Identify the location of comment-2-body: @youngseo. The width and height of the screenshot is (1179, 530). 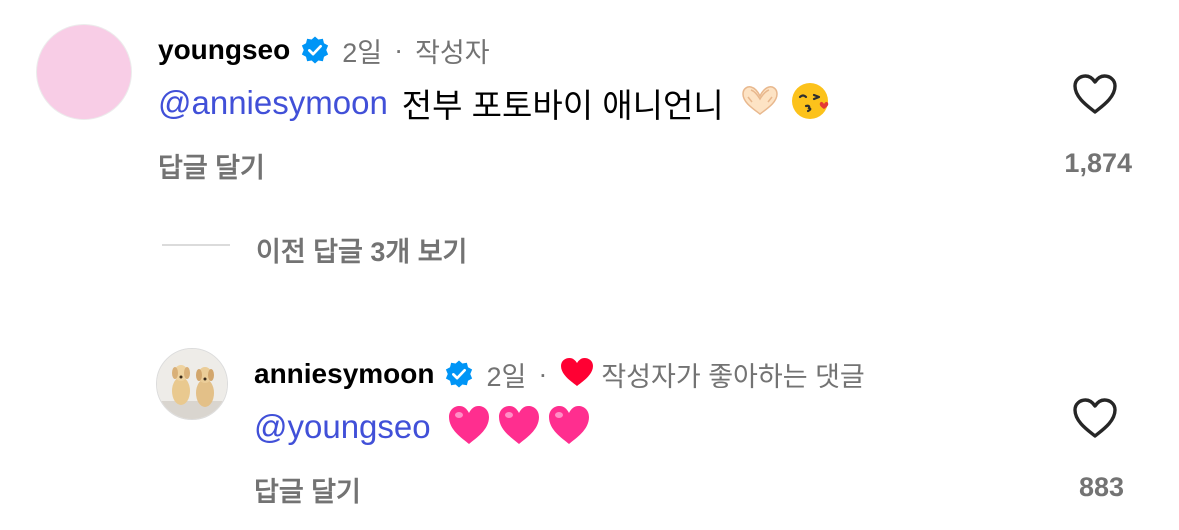
(422, 427).